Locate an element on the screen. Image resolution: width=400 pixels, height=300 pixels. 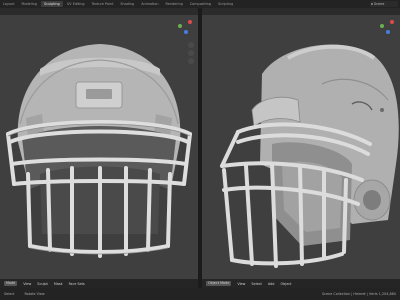
zoom-icon is located at coordinates (191, 45).